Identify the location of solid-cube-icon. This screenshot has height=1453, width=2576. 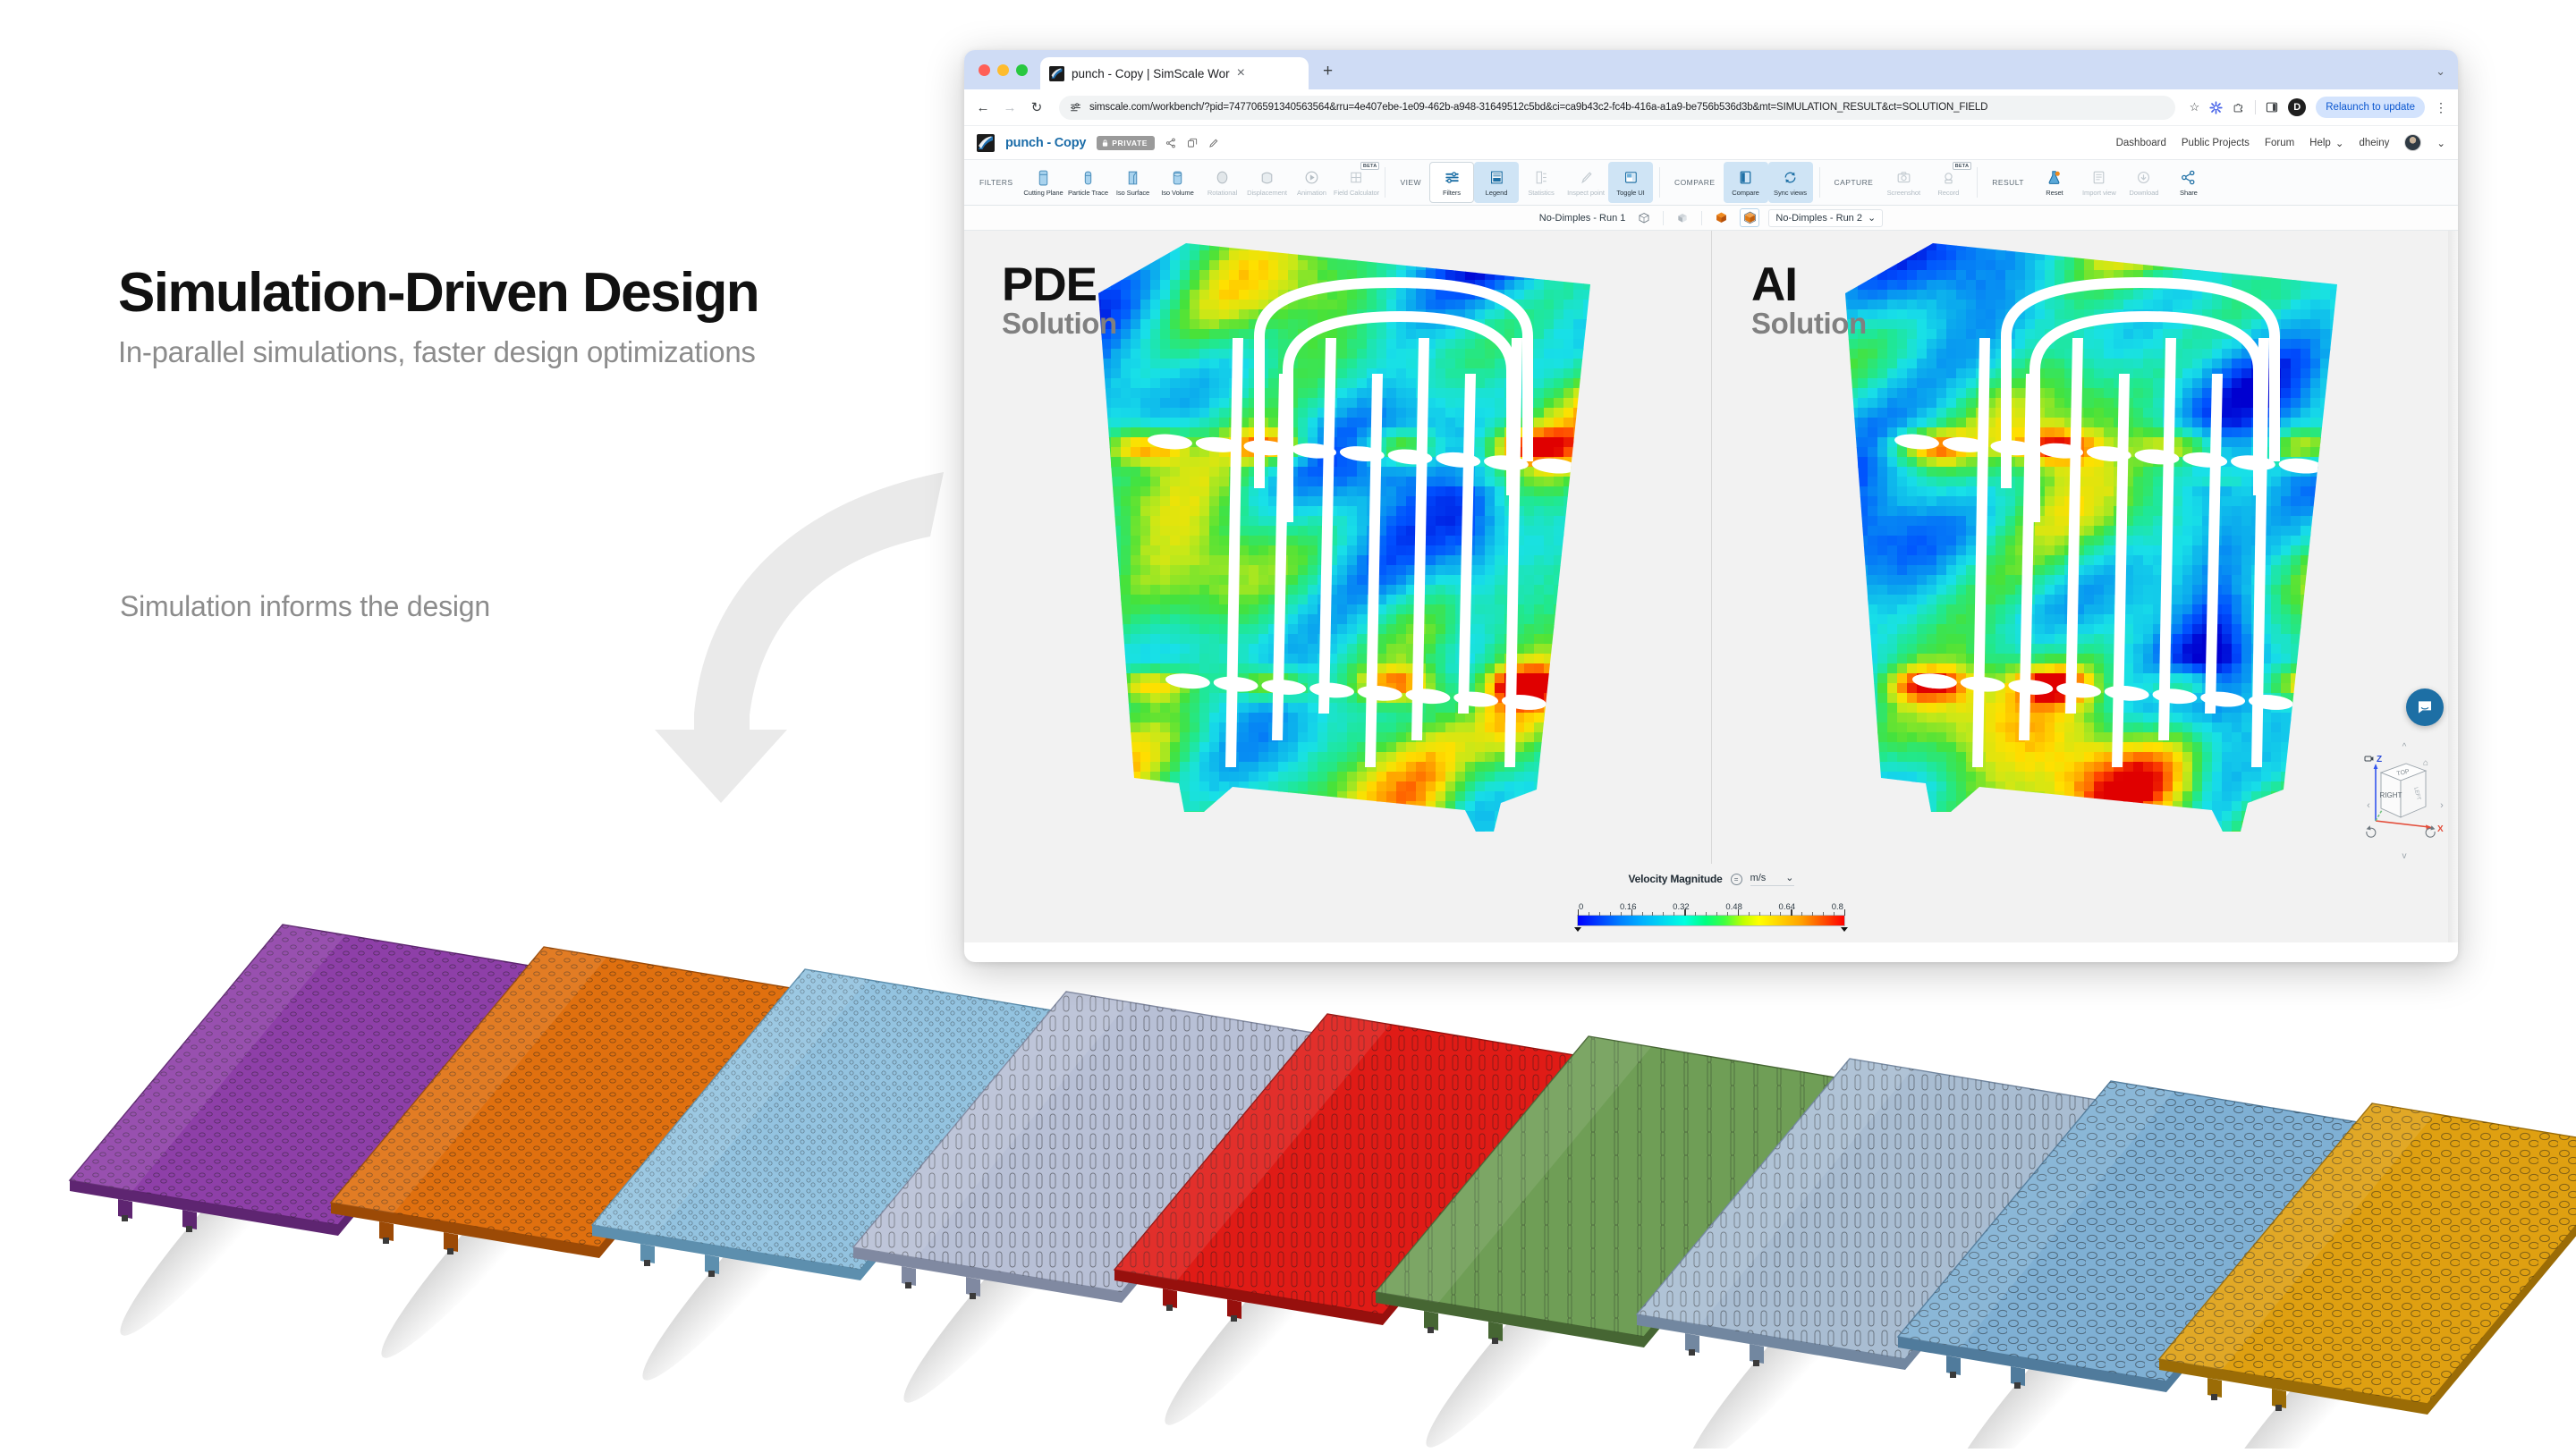
(1682, 217).